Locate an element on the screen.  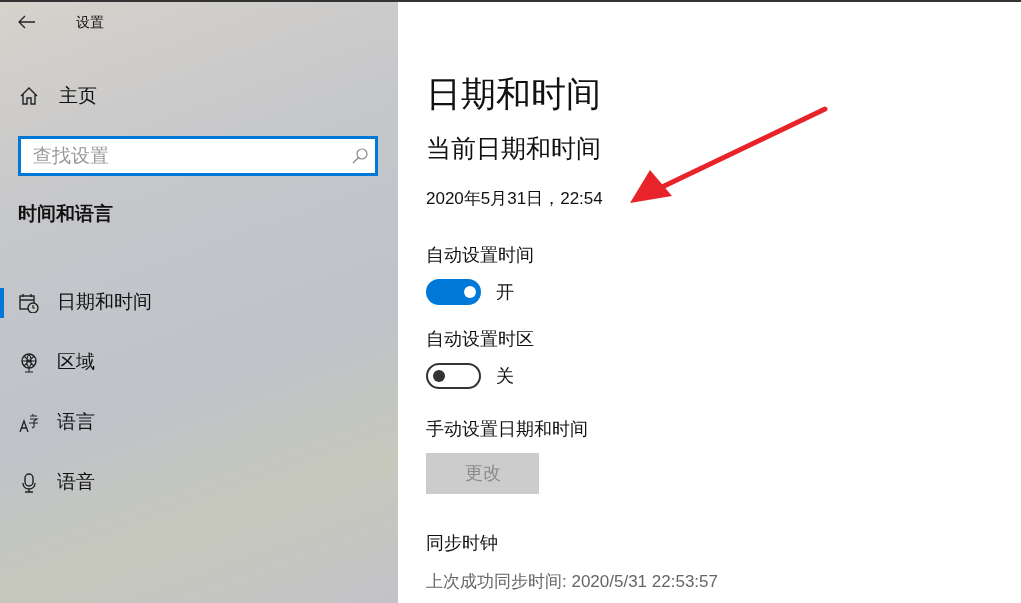
back-icon is located at coordinates (27, 22).